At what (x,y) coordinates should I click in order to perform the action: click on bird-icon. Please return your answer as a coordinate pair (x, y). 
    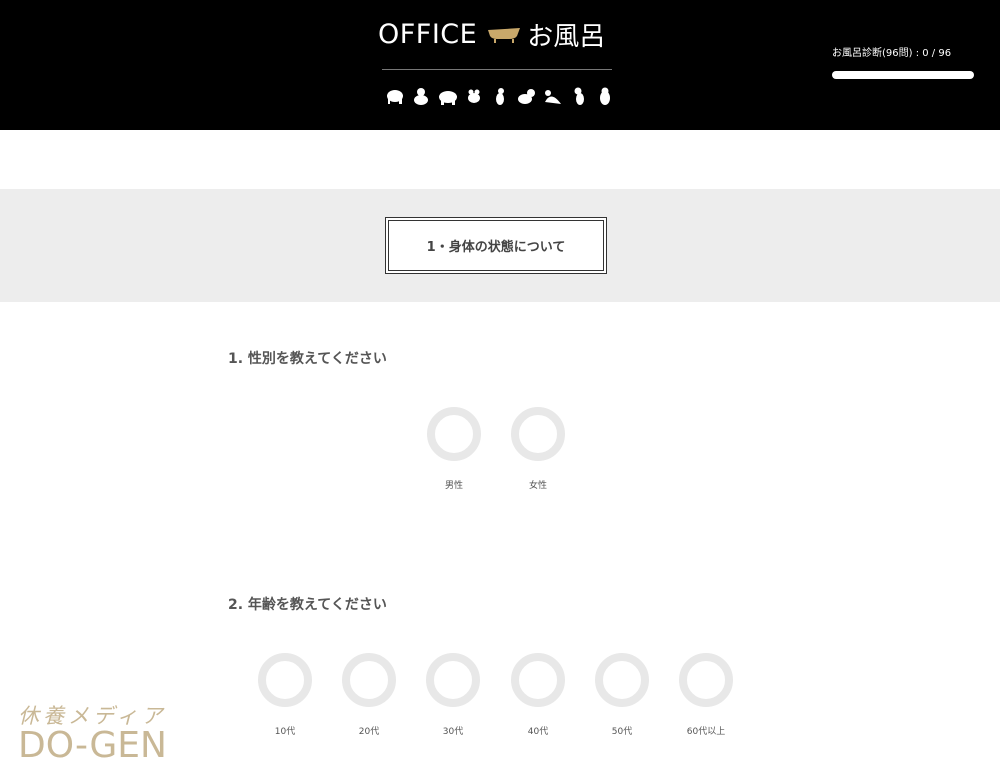
    Looking at the image, I should click on (500, 96).